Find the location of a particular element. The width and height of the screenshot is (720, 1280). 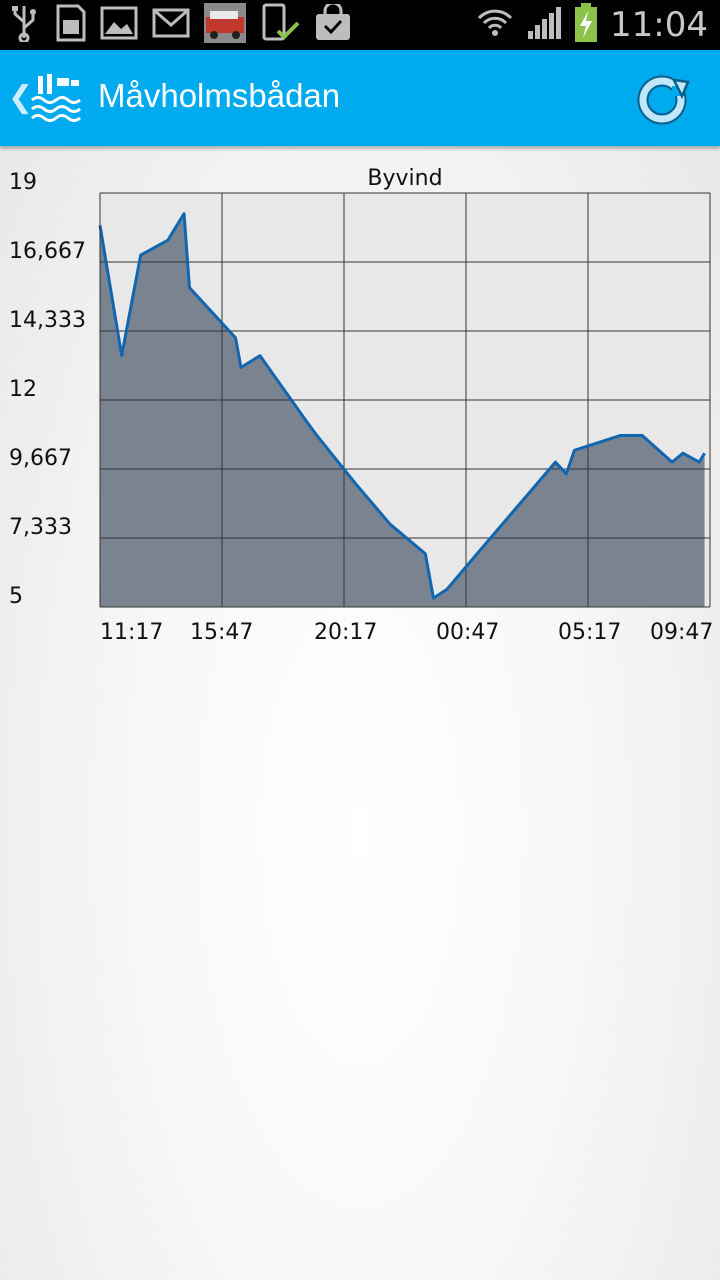

photo-thumbnail-icon is located at coordinates (225, 25).